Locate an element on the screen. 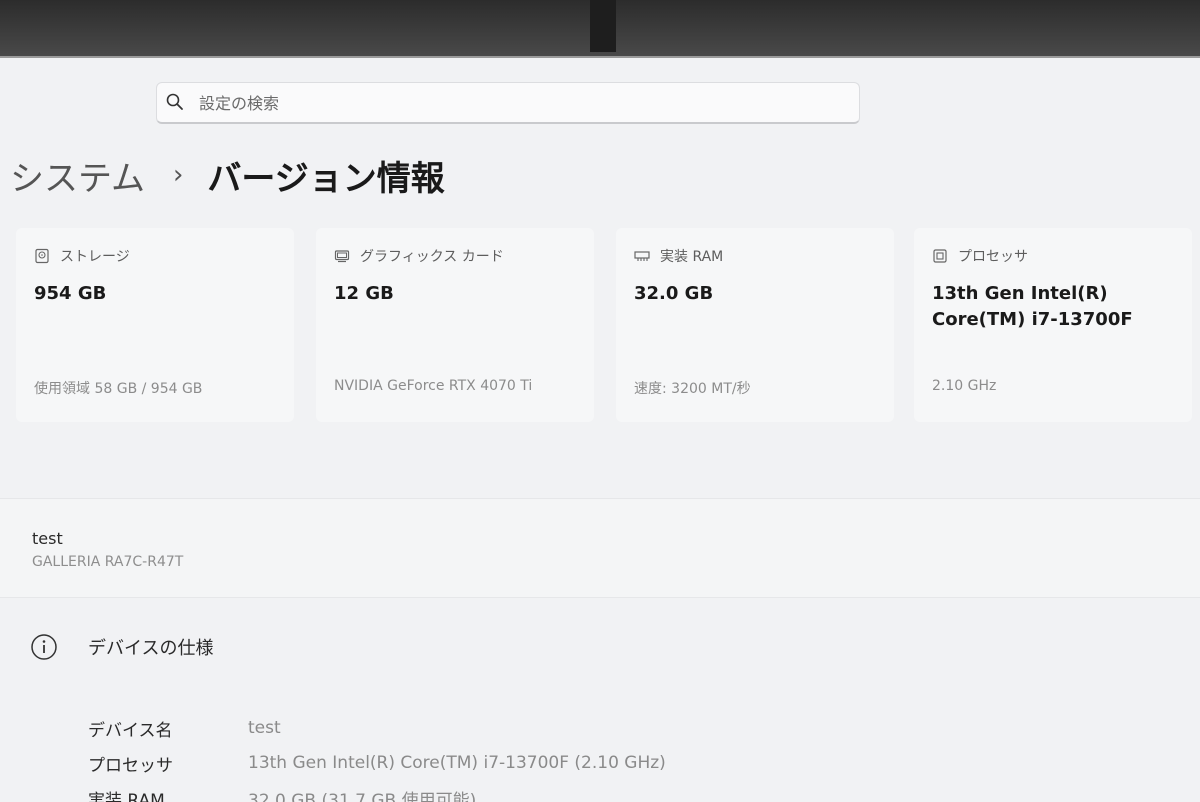  storage-icon is located at coordinates (42, 256).